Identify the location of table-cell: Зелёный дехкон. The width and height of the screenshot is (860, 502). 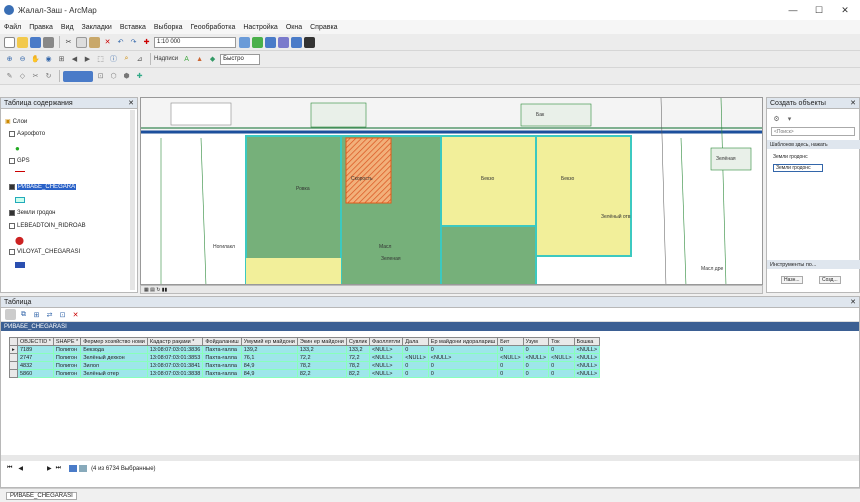
(114, 357).